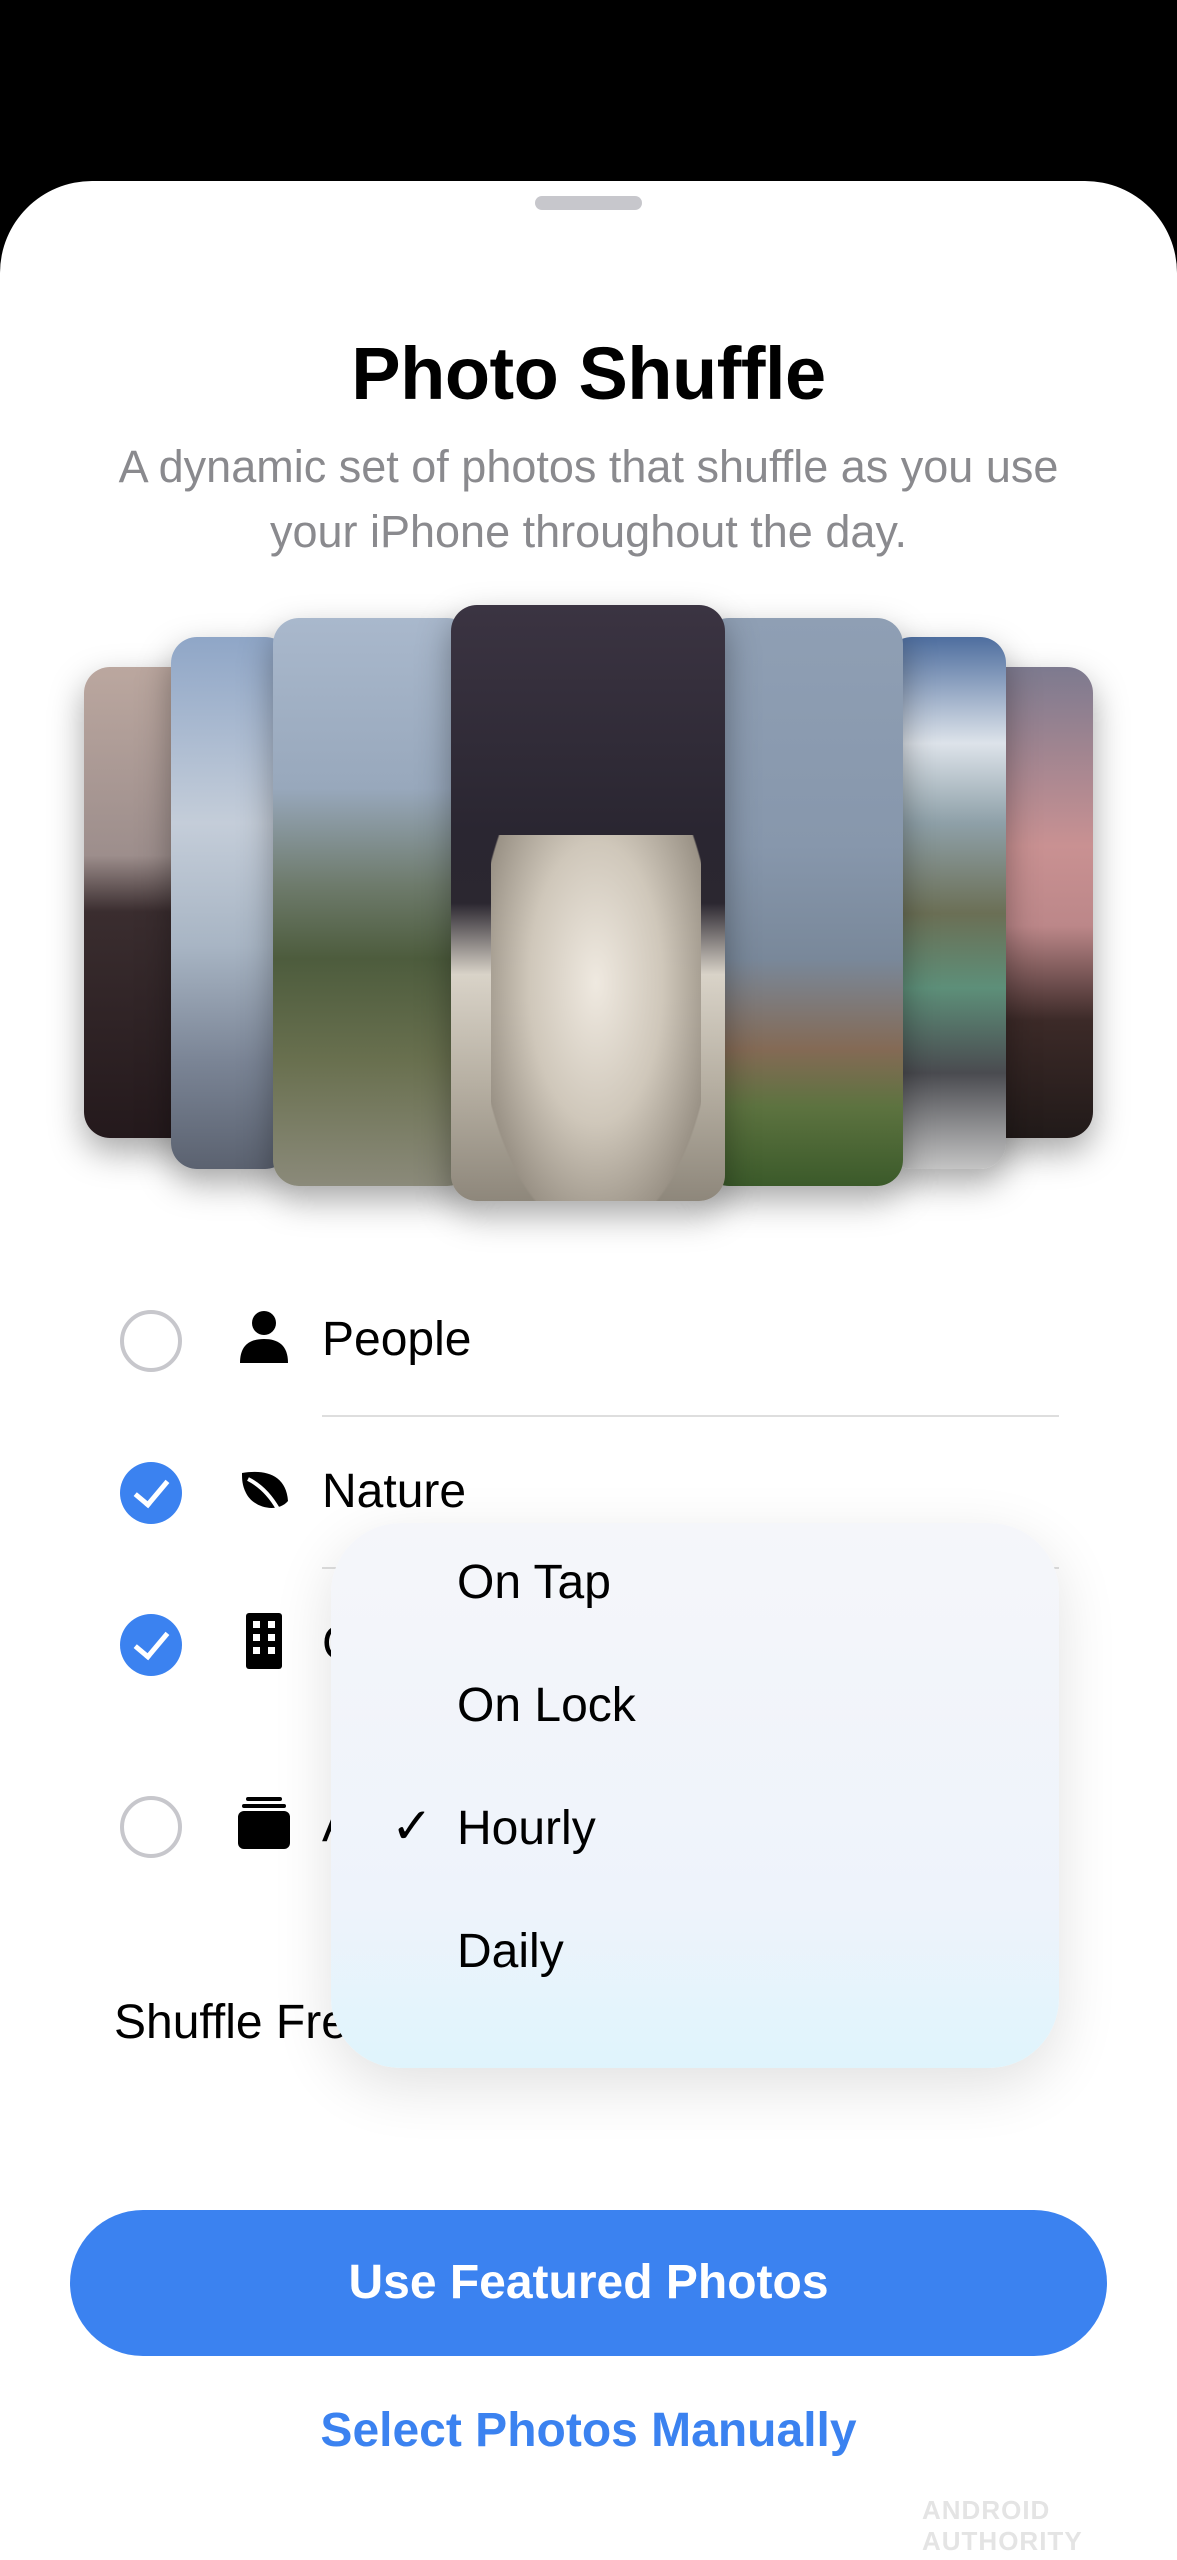 This screenshot has width=1177, height=2560. What do you see at coordinates (412, 1826) in the screenshot?
I see `checkmark-icon: ✓` at bounding box center [412, 1826].